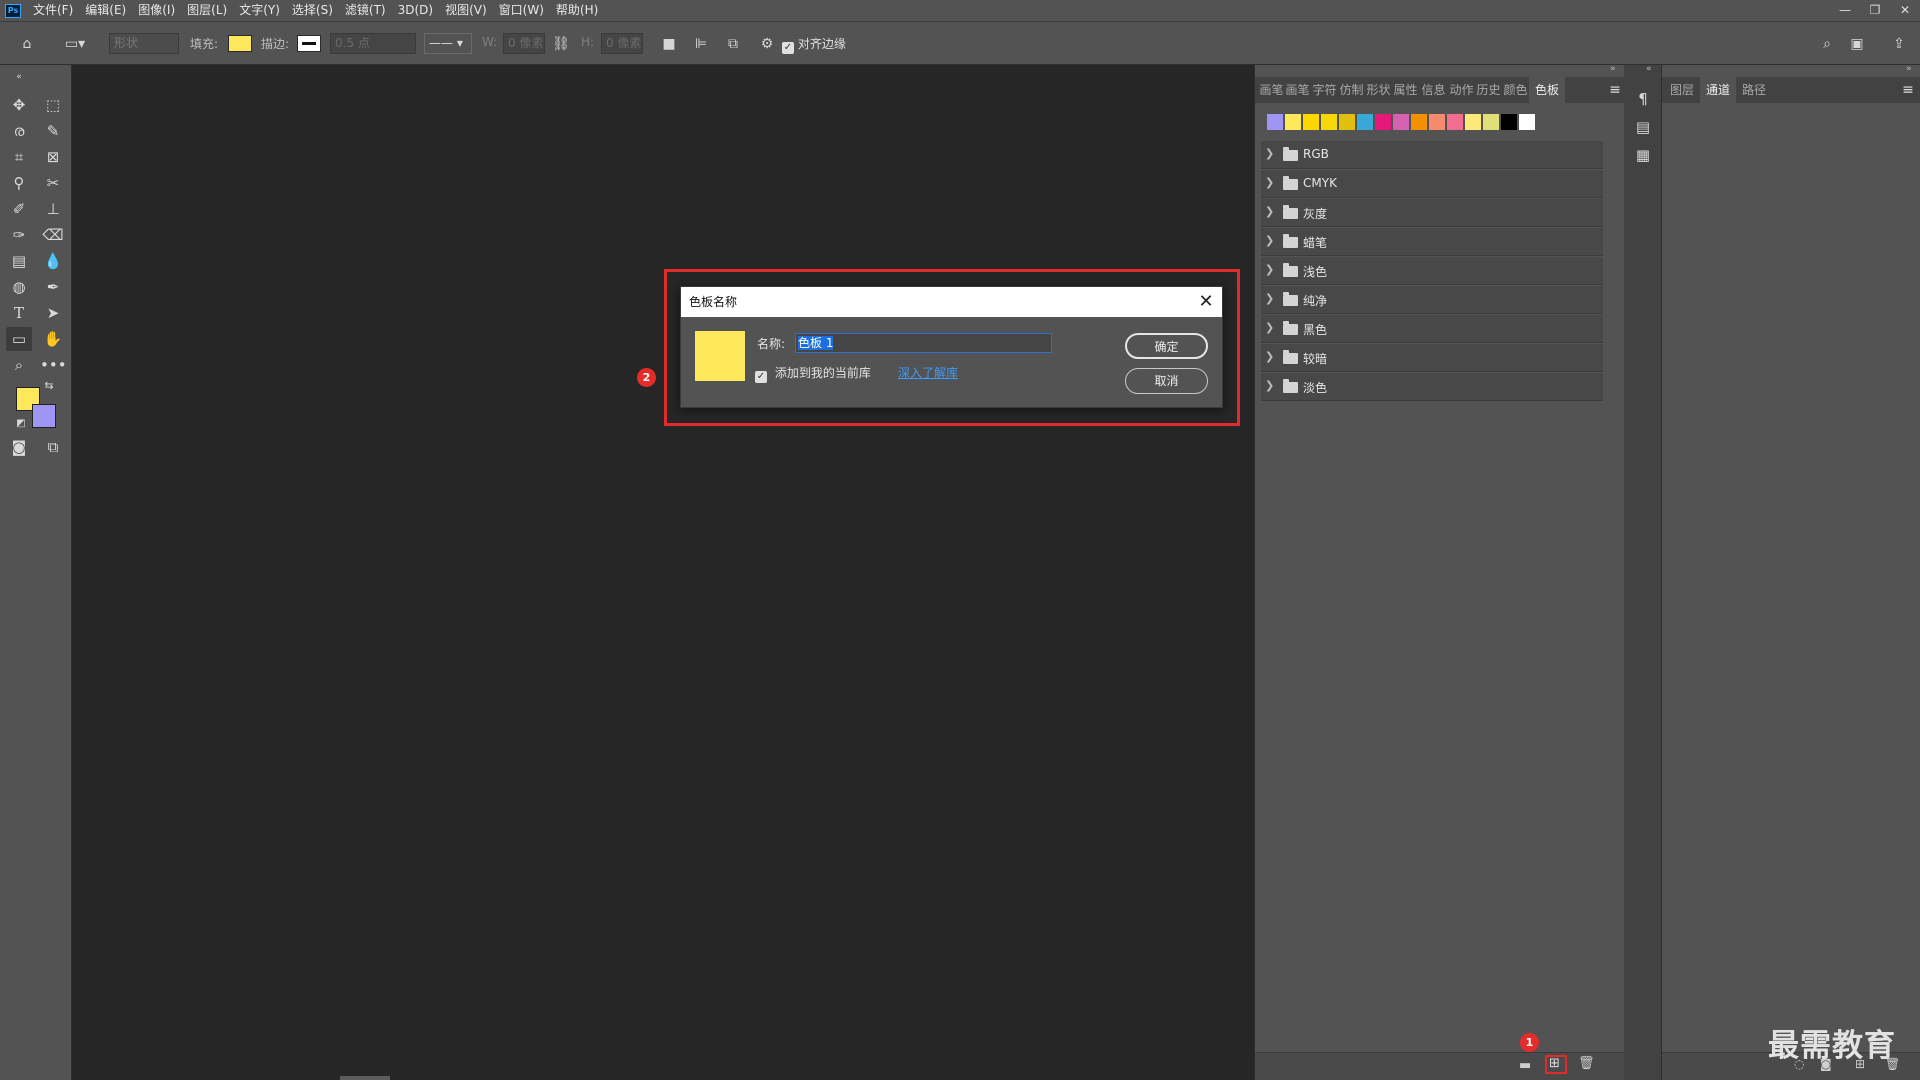 This screenshot has width=1920, height=1080. Describe the element at coordinates (1643, 127) in the screenshot. I see `libraries-icon: ▤` at that location.